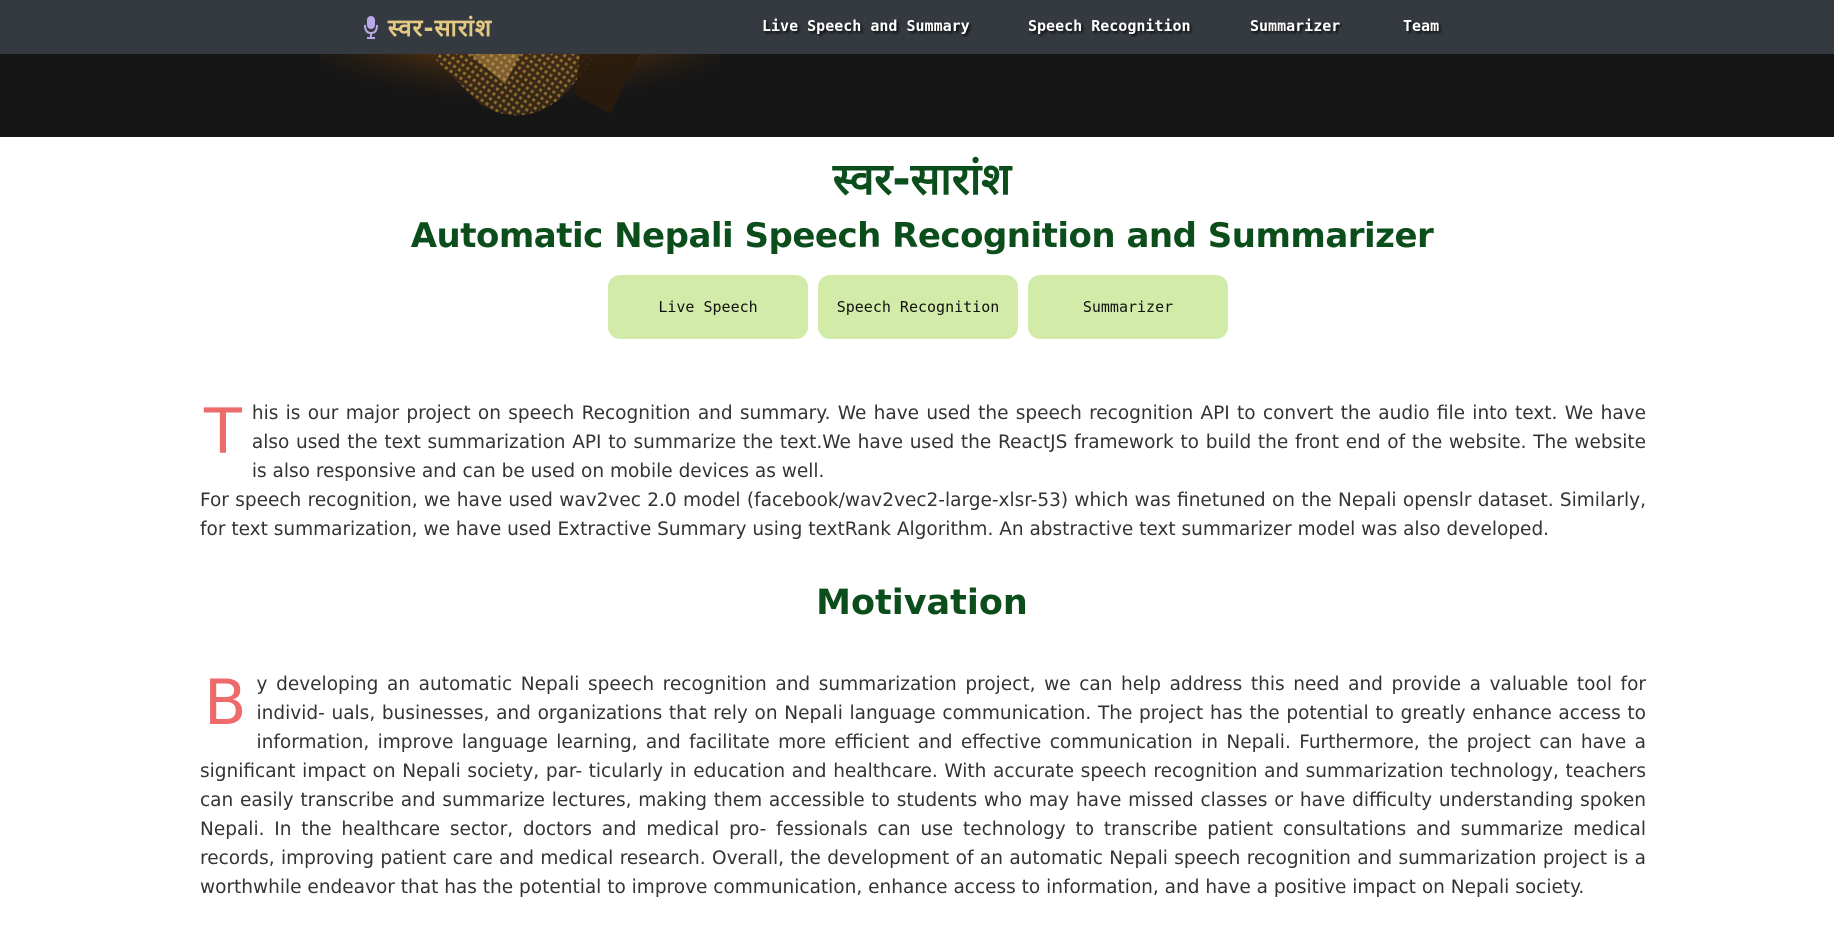  What do you see at coordinates (708, 307) in the screenshot?
I see `live-speech-button: Live Speech` at bounding box center [708, 307].